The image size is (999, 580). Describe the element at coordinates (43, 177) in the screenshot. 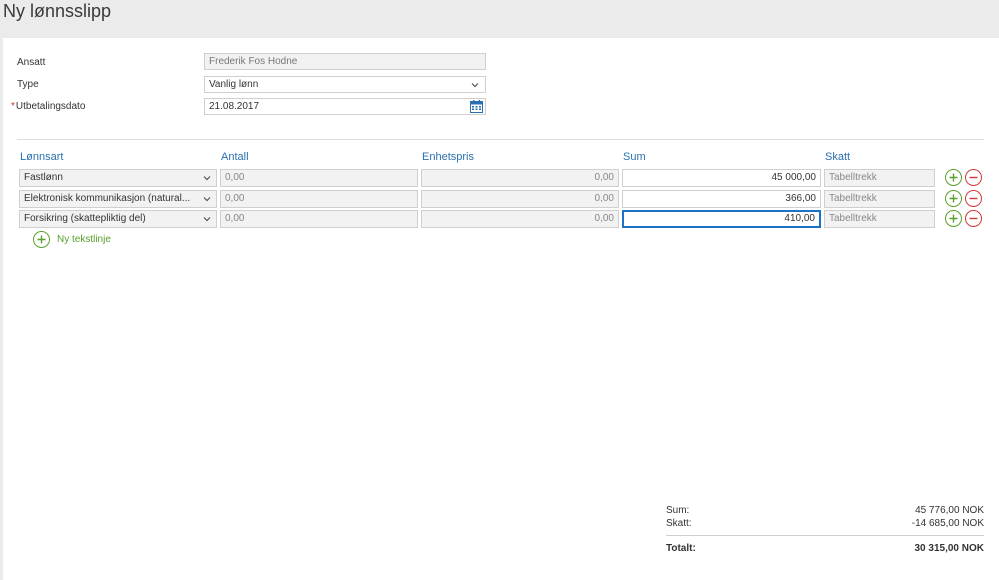

I see `row-1-type-value: Fastlønn` at that location.